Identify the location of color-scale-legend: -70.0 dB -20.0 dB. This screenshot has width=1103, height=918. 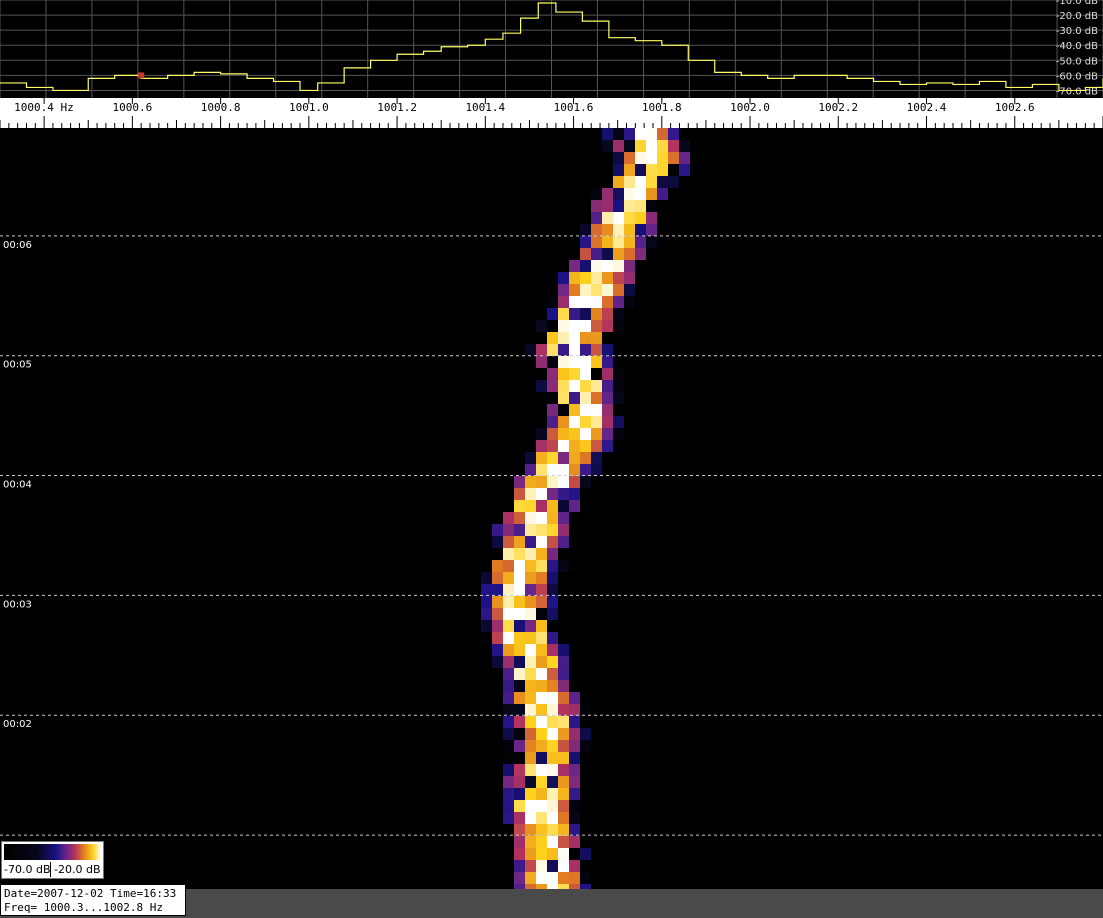
(52, 860).